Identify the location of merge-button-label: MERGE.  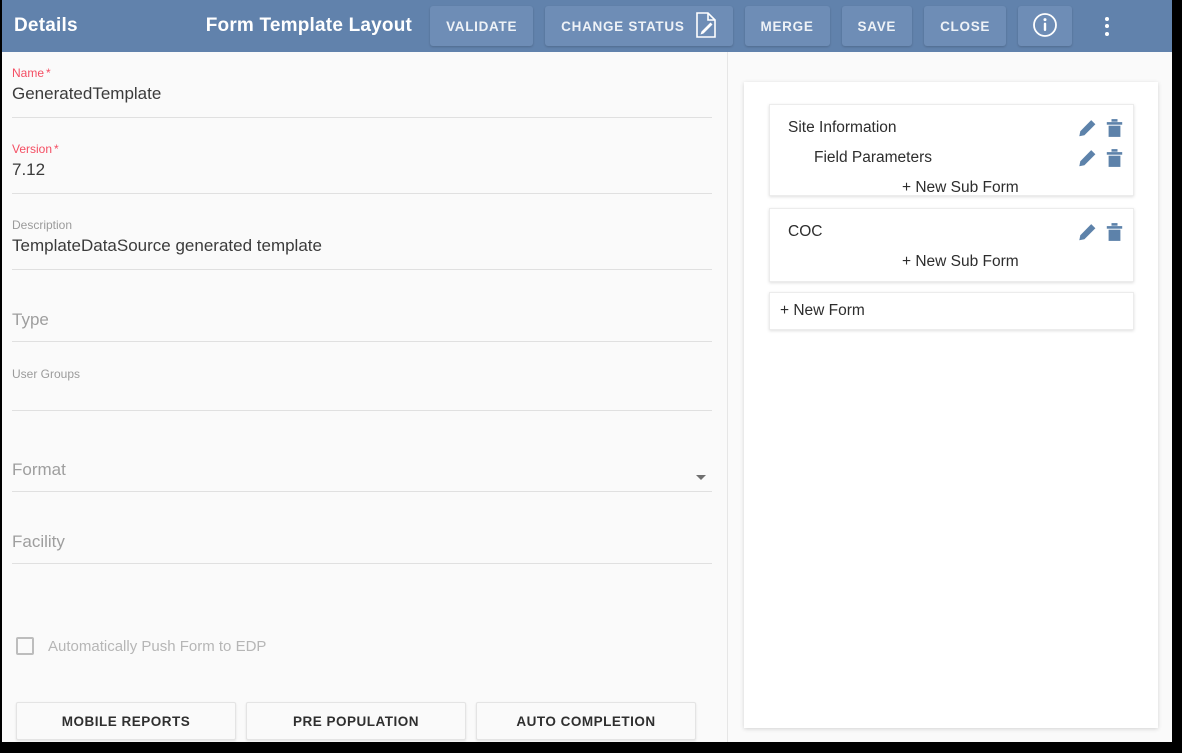
(787, 26).